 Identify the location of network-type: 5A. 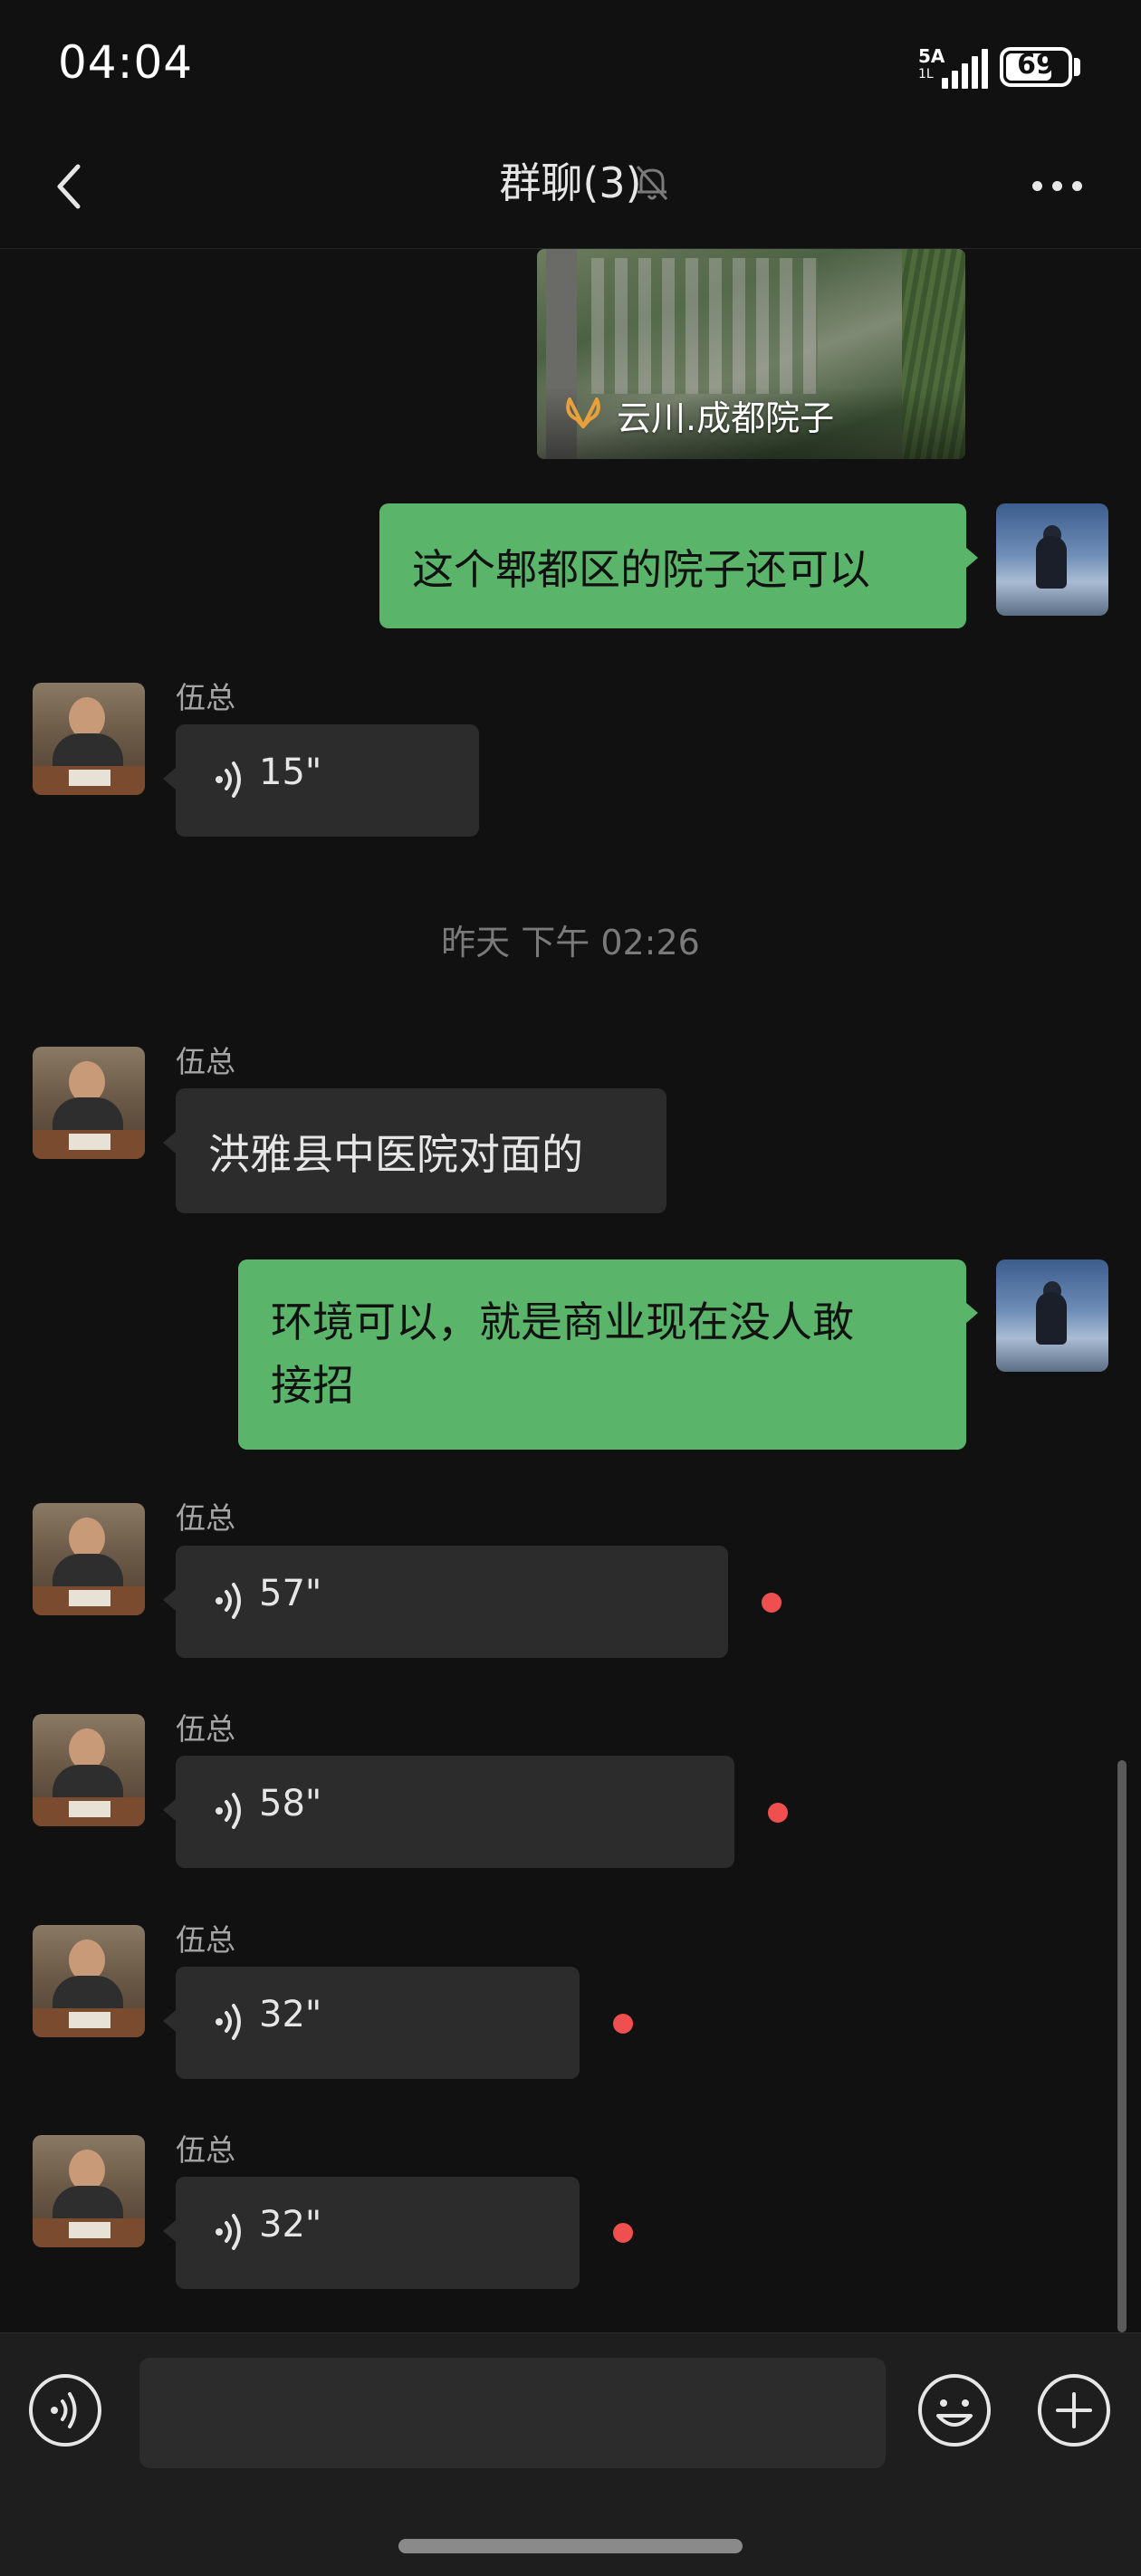
(932, 56).